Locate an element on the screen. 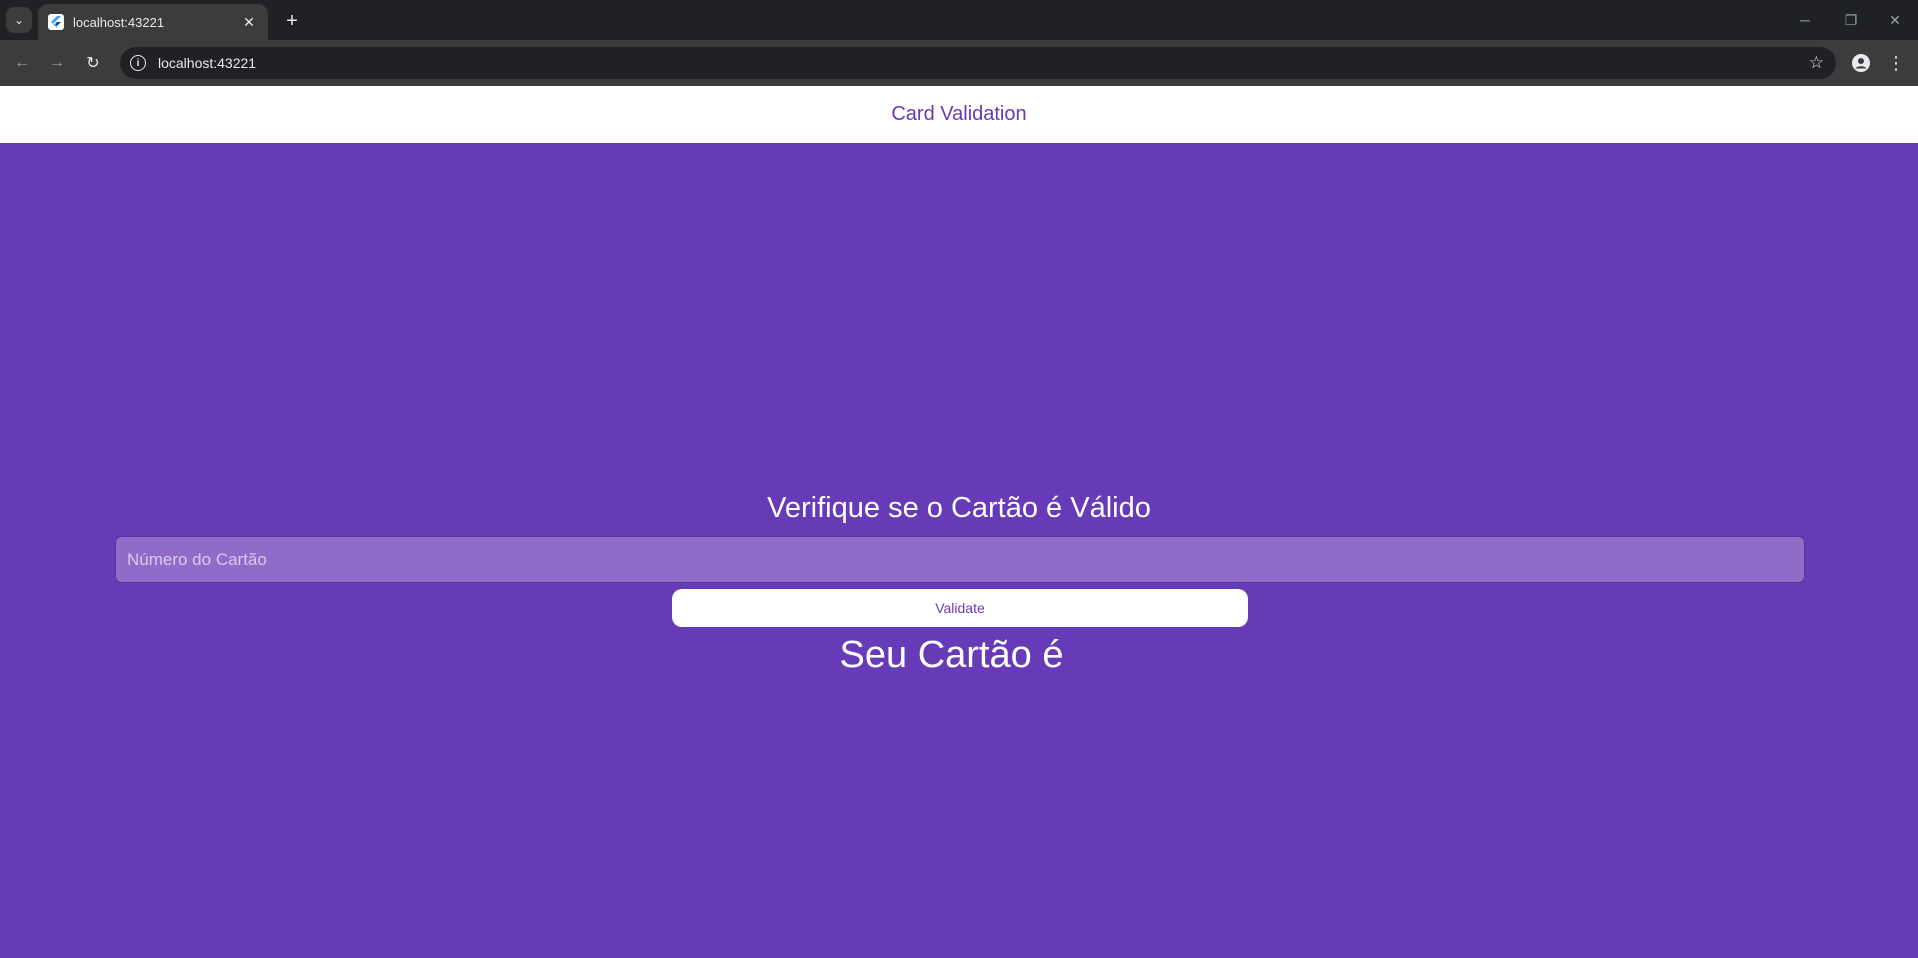 This screenshot has width=1918, height=958. tab-list-button: ⌄ is located at coordinates (19, 20).